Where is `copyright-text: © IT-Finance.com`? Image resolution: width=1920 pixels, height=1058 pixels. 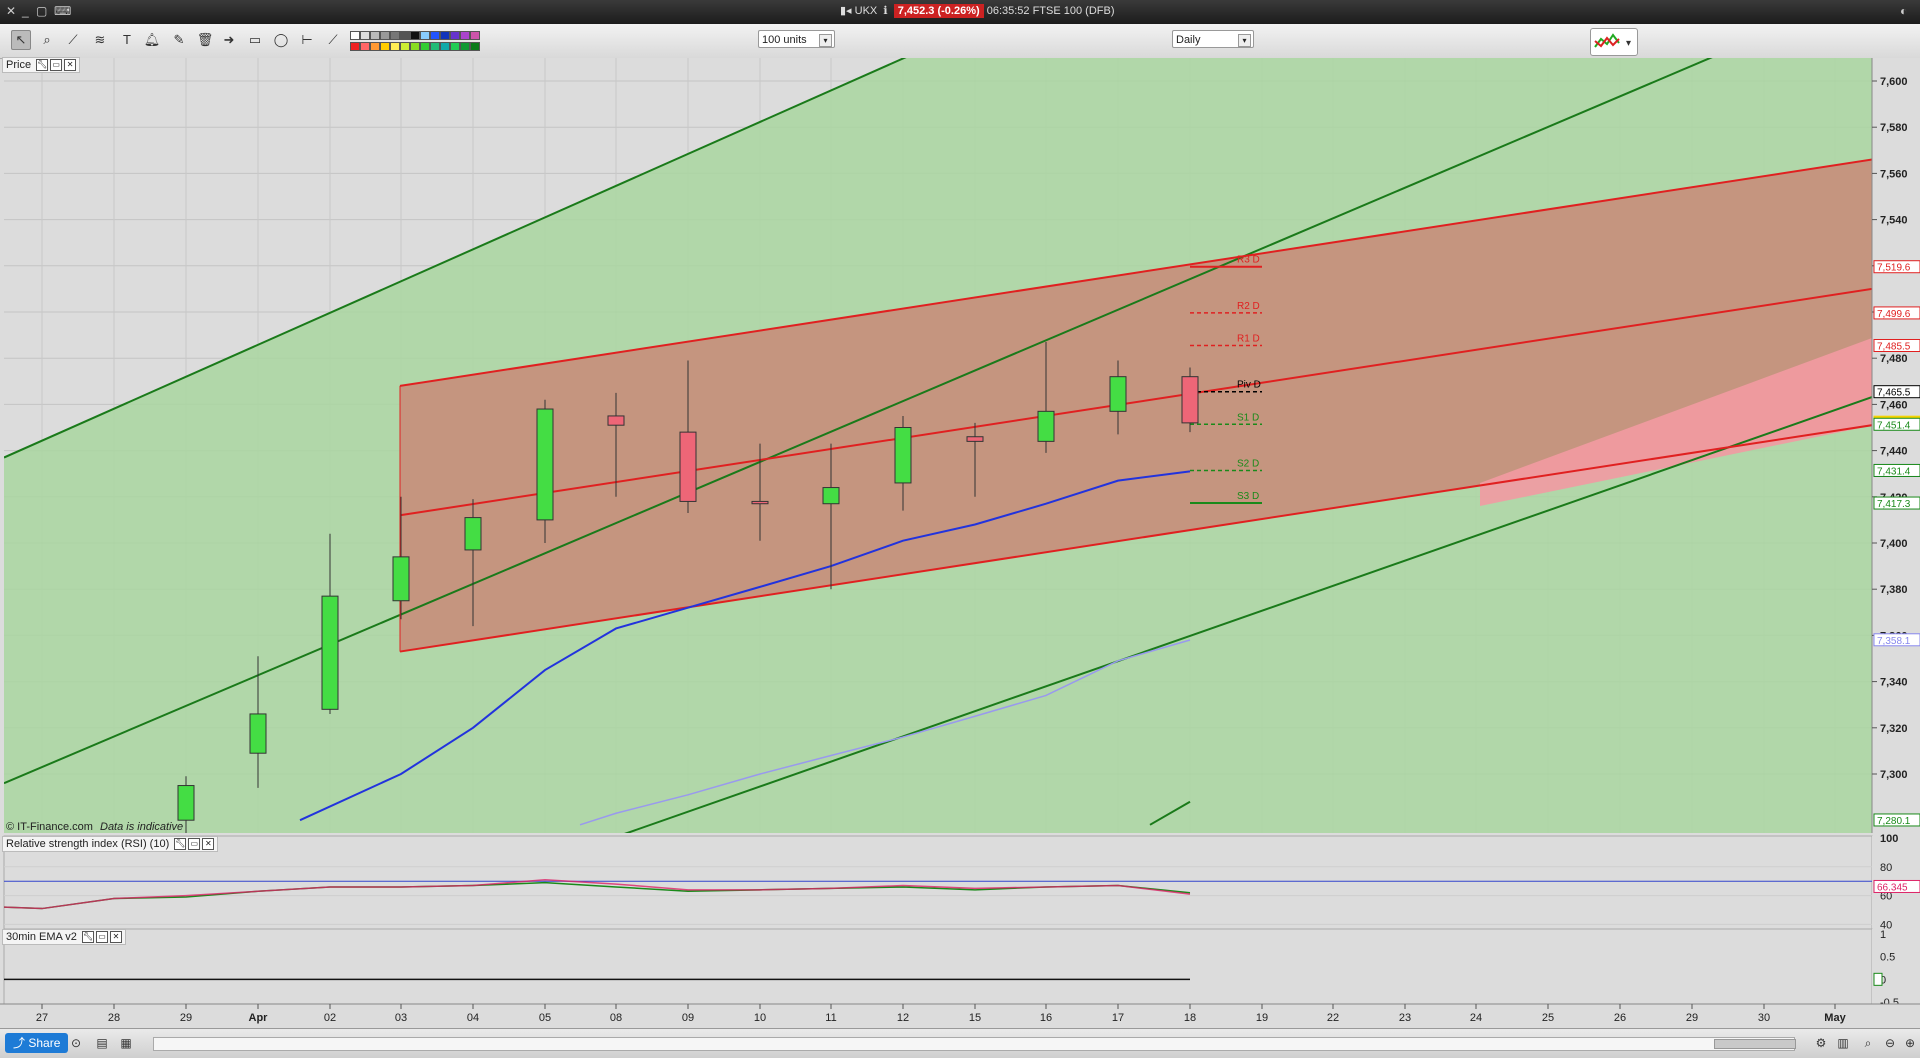
copyright-text: © IT-Finance.com is located at coordinates (49, 827).